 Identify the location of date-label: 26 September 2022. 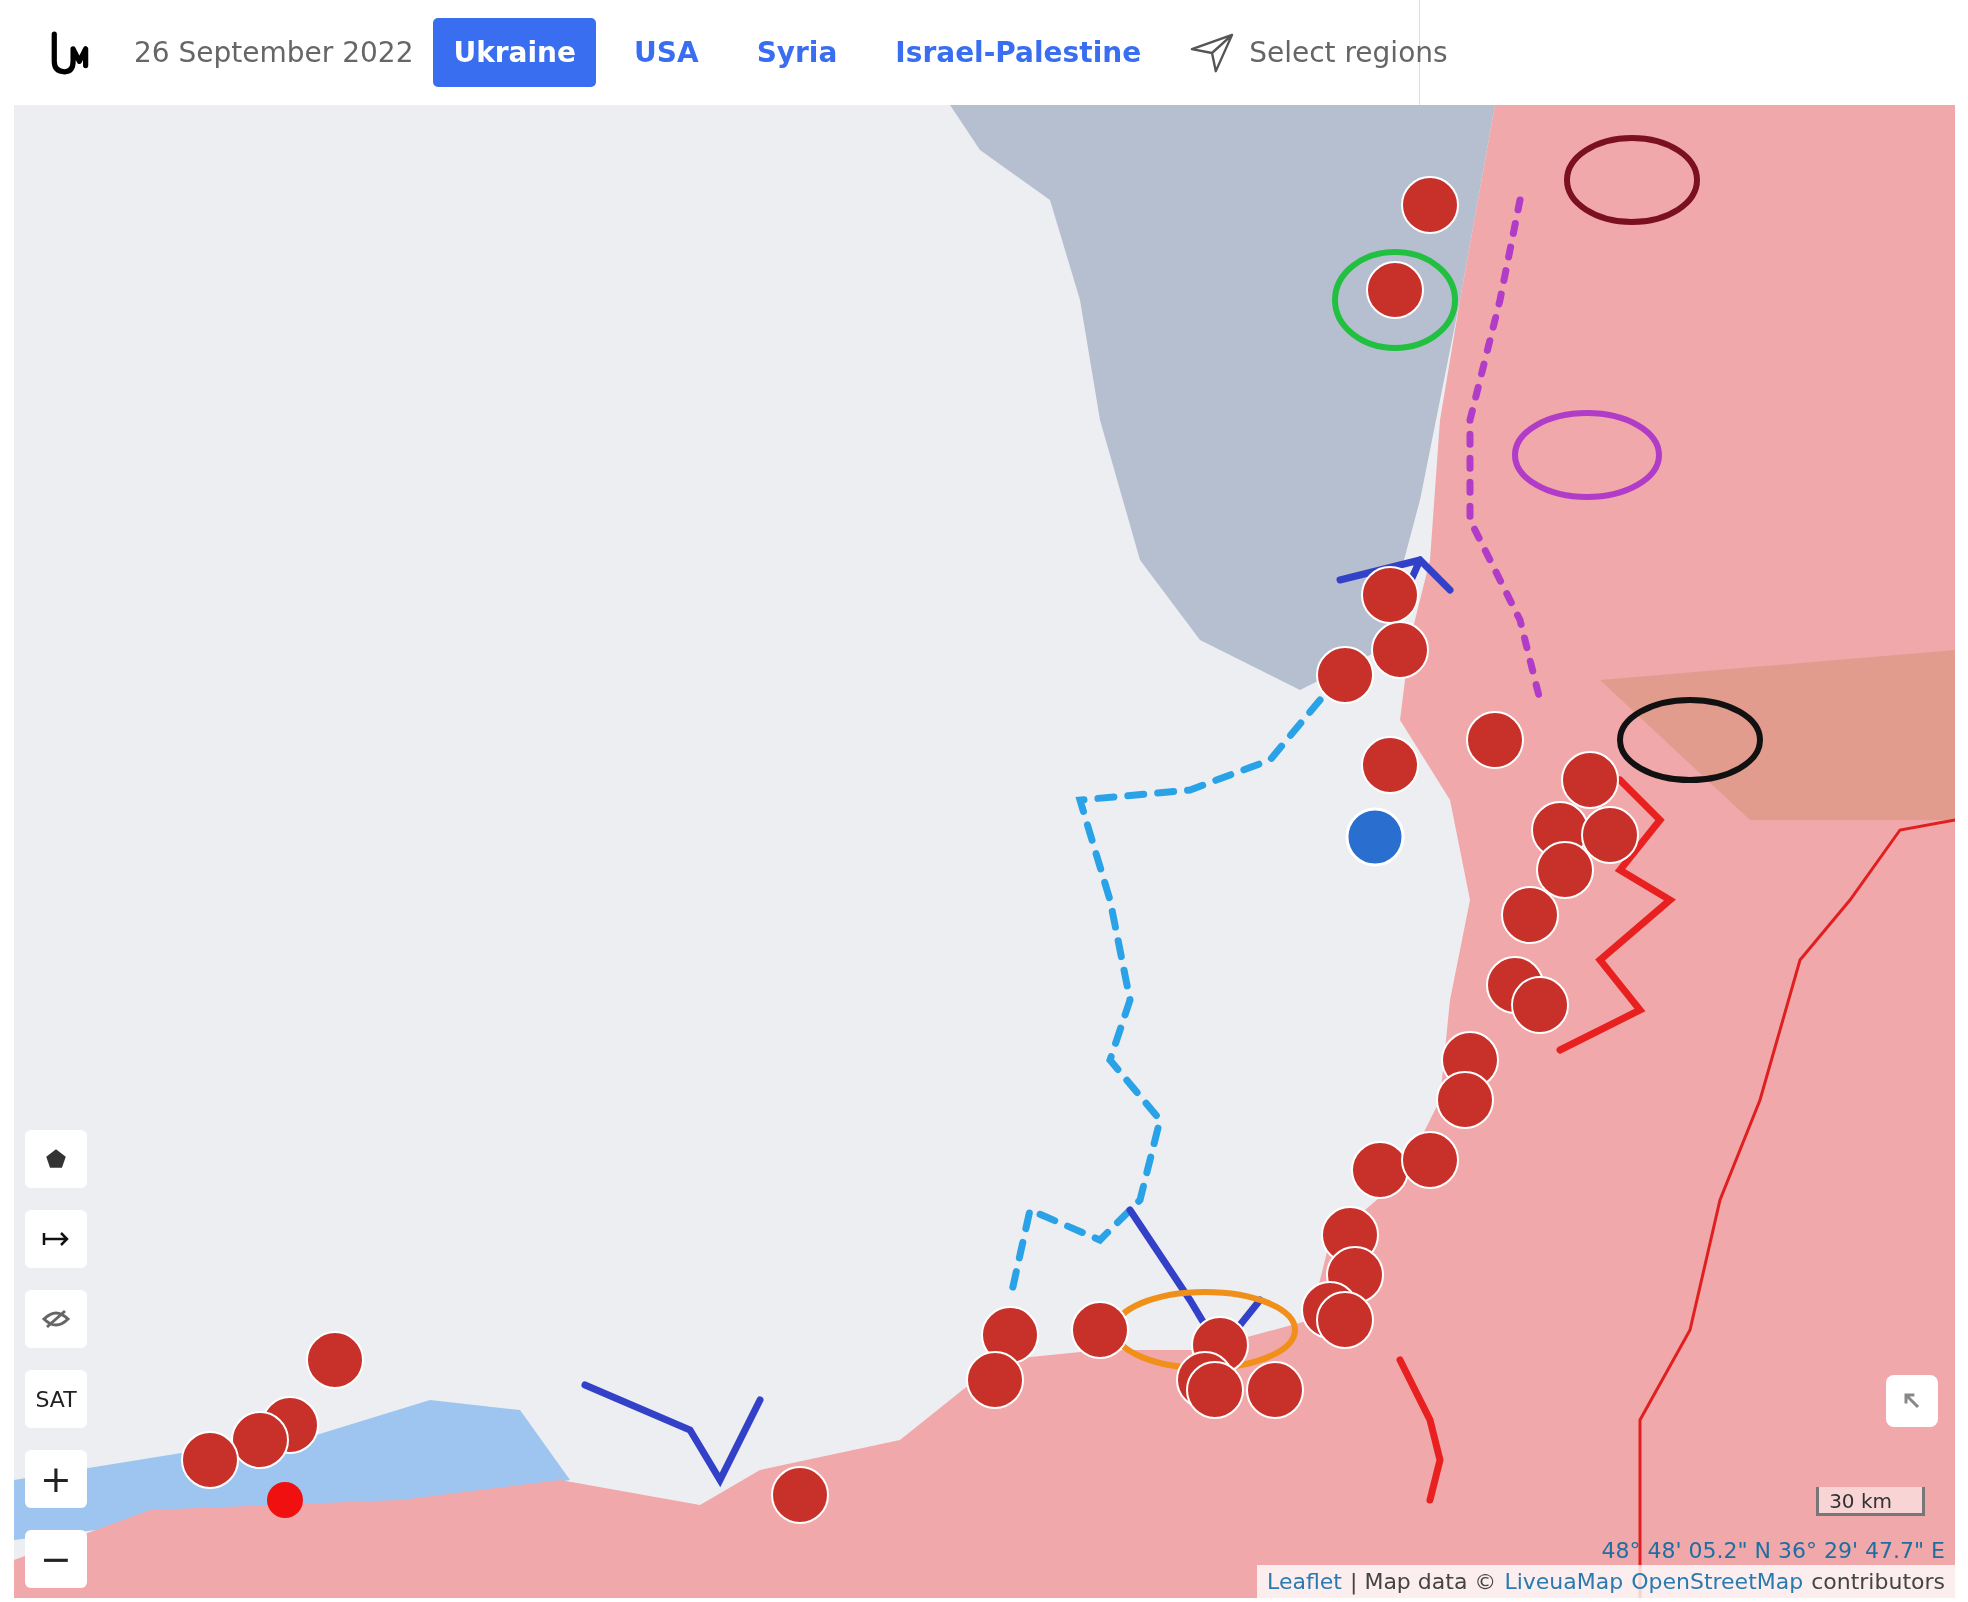
(274, 52).